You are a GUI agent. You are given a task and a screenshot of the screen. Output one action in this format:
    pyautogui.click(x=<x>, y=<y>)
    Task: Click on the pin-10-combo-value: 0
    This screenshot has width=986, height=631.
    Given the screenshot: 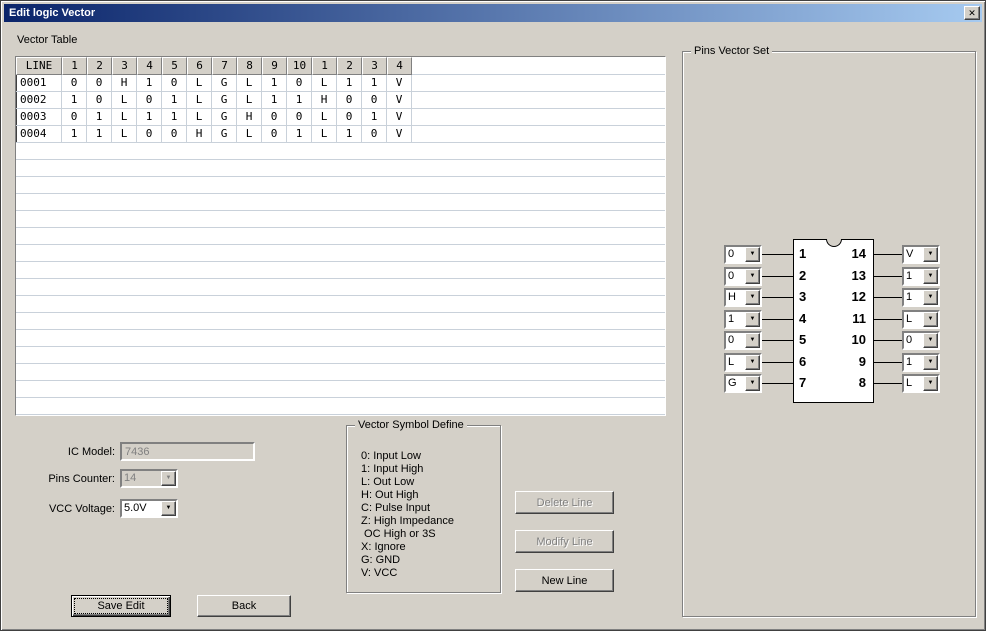 What is the action you would take?
    pyautogui.click(x=909, y=340)
    